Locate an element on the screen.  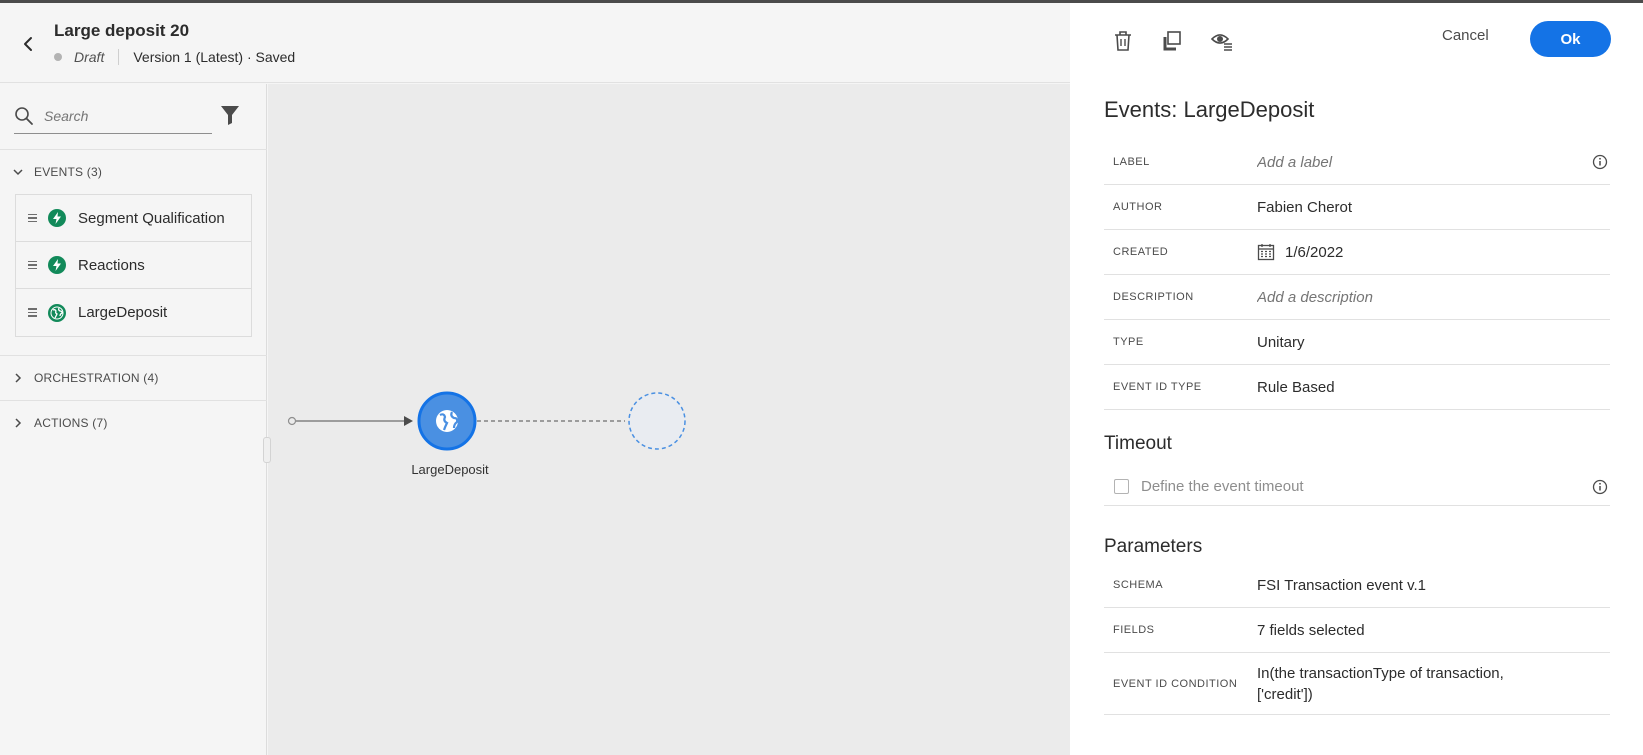
node-label: LargeDeposit is located at coordinates (450, 469).